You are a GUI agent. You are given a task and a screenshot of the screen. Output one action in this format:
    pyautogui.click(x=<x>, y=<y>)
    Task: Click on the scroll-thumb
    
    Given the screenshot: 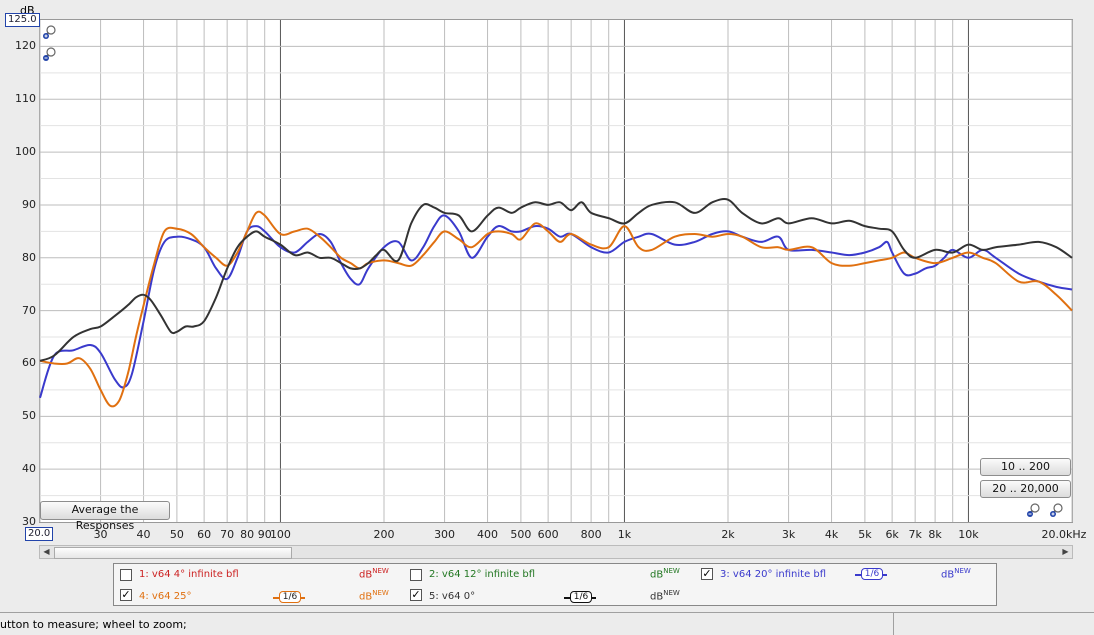 What is the action you would take?
    pyautogui.click(x=173, y=553)
    